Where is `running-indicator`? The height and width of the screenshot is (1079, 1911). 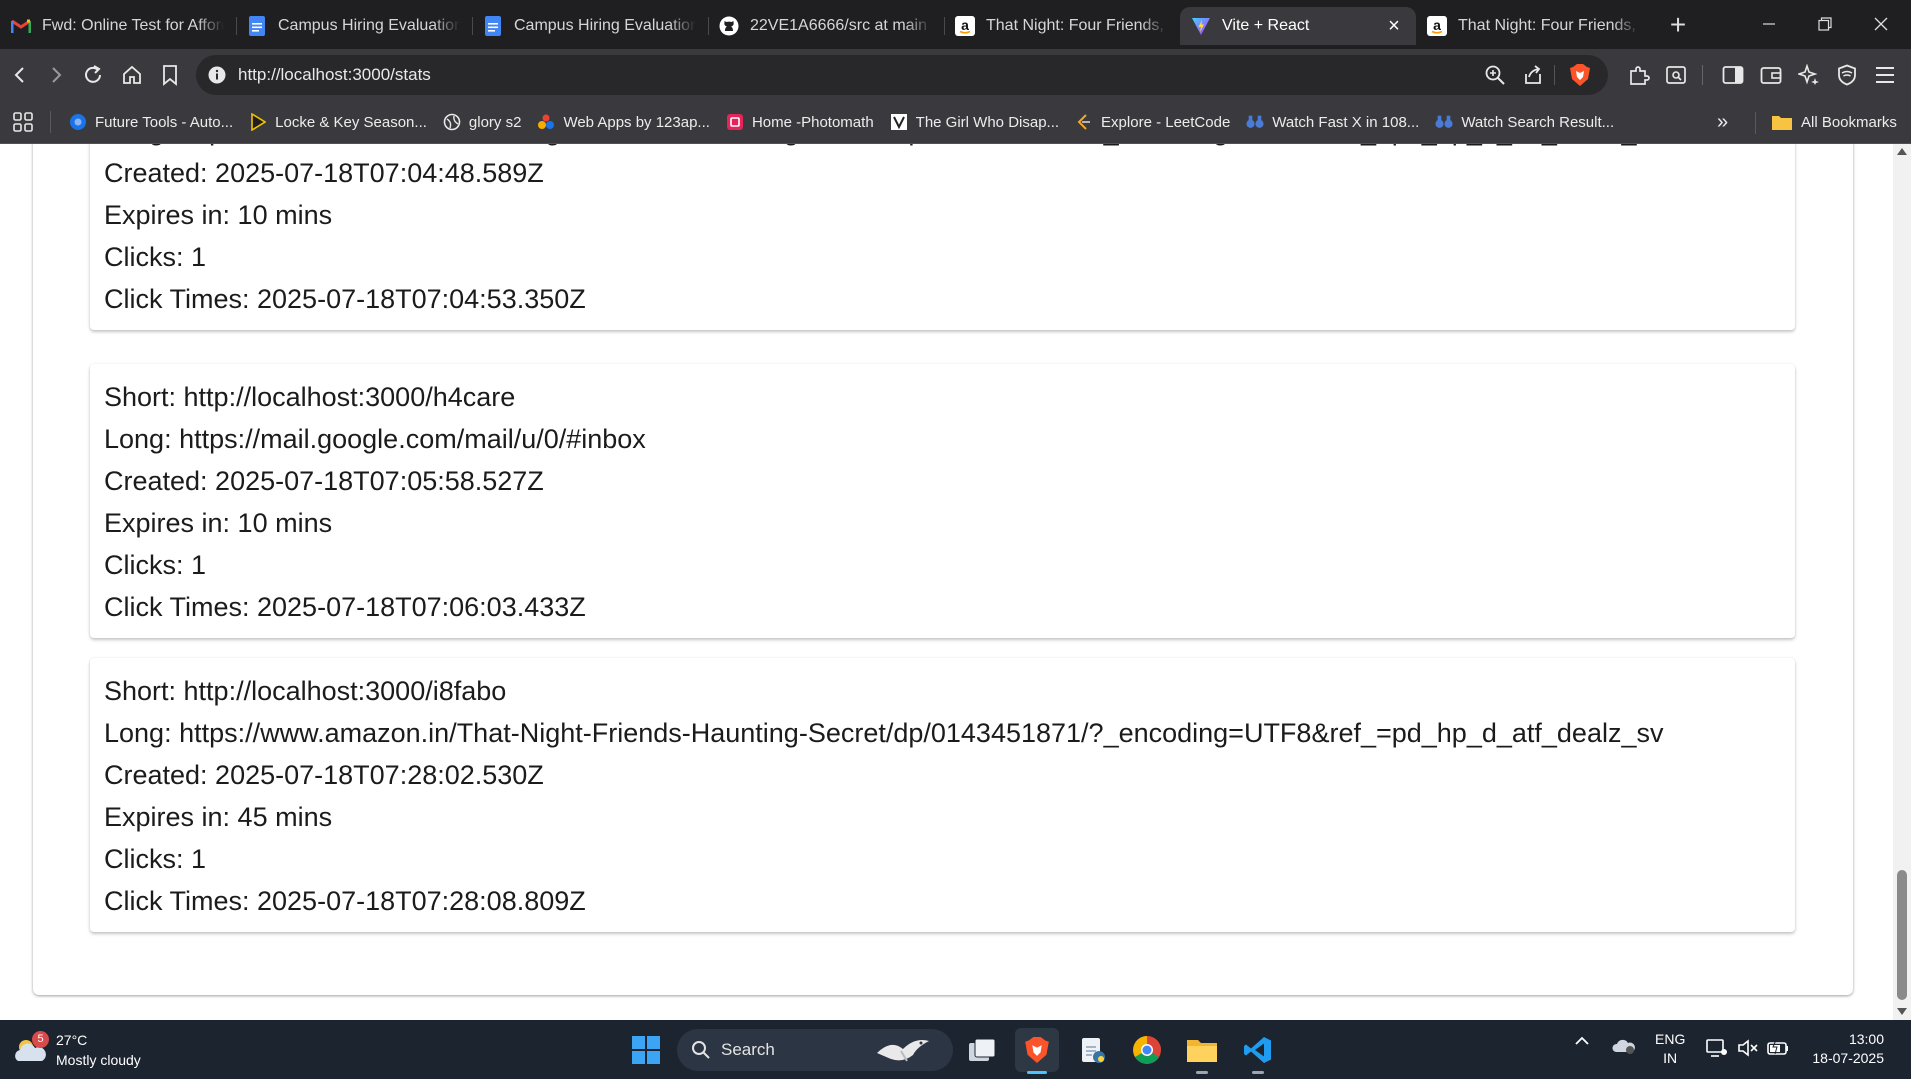
running-indicator is located at coordinates (1202, 1072).